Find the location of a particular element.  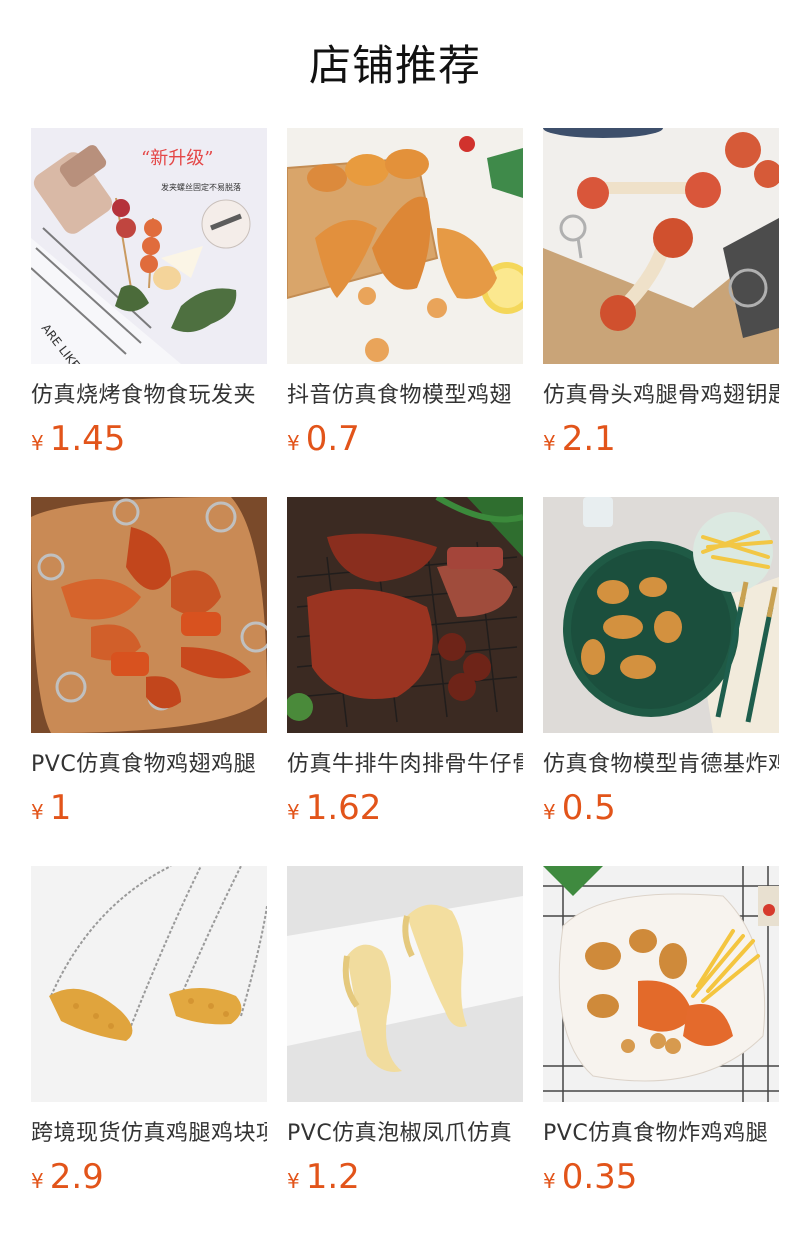

price-row: ¥1 is located at coordinates (149, 808).